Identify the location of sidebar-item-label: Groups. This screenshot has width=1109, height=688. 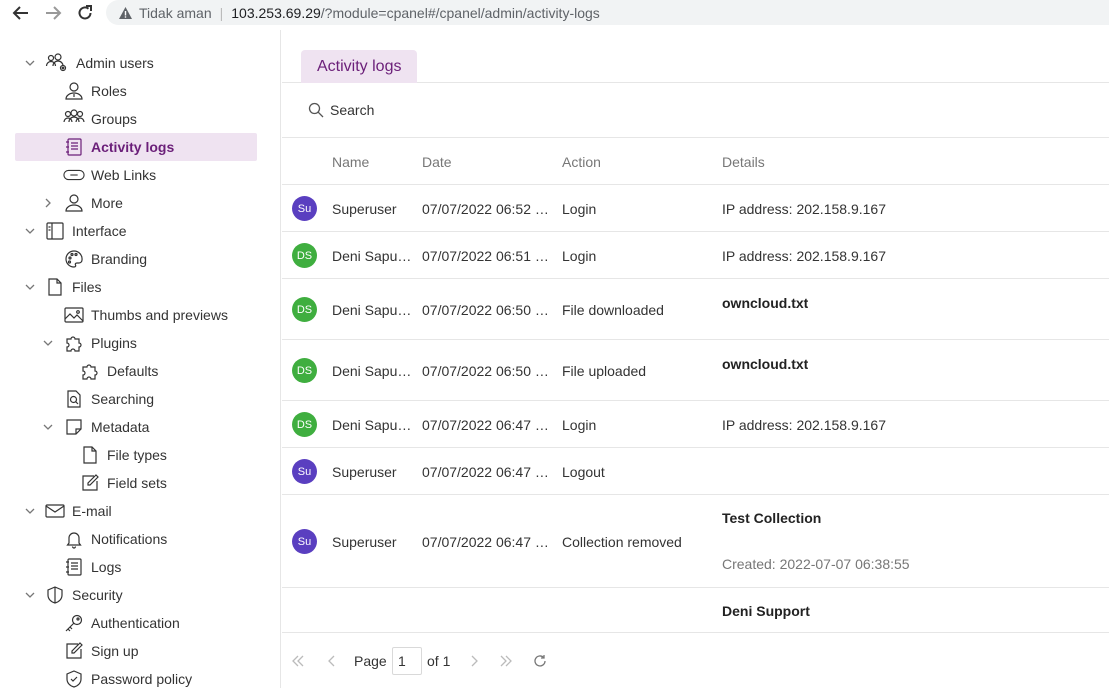
(114, 119).